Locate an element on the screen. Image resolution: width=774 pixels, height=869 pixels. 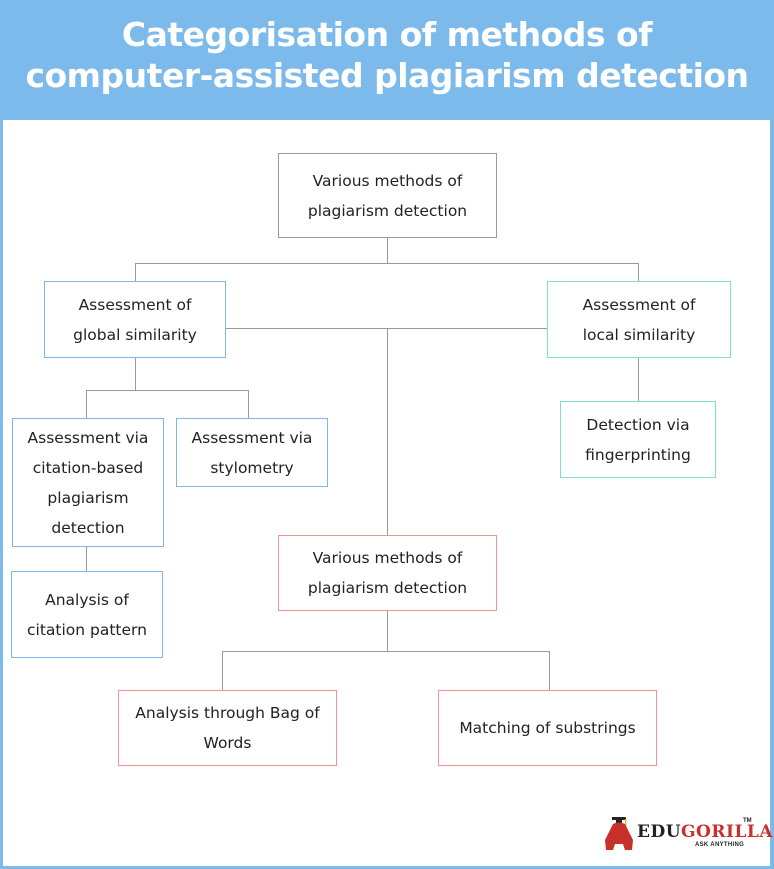
logo-tagline: ASK ANYTHING is located at coordinates (720, 845).